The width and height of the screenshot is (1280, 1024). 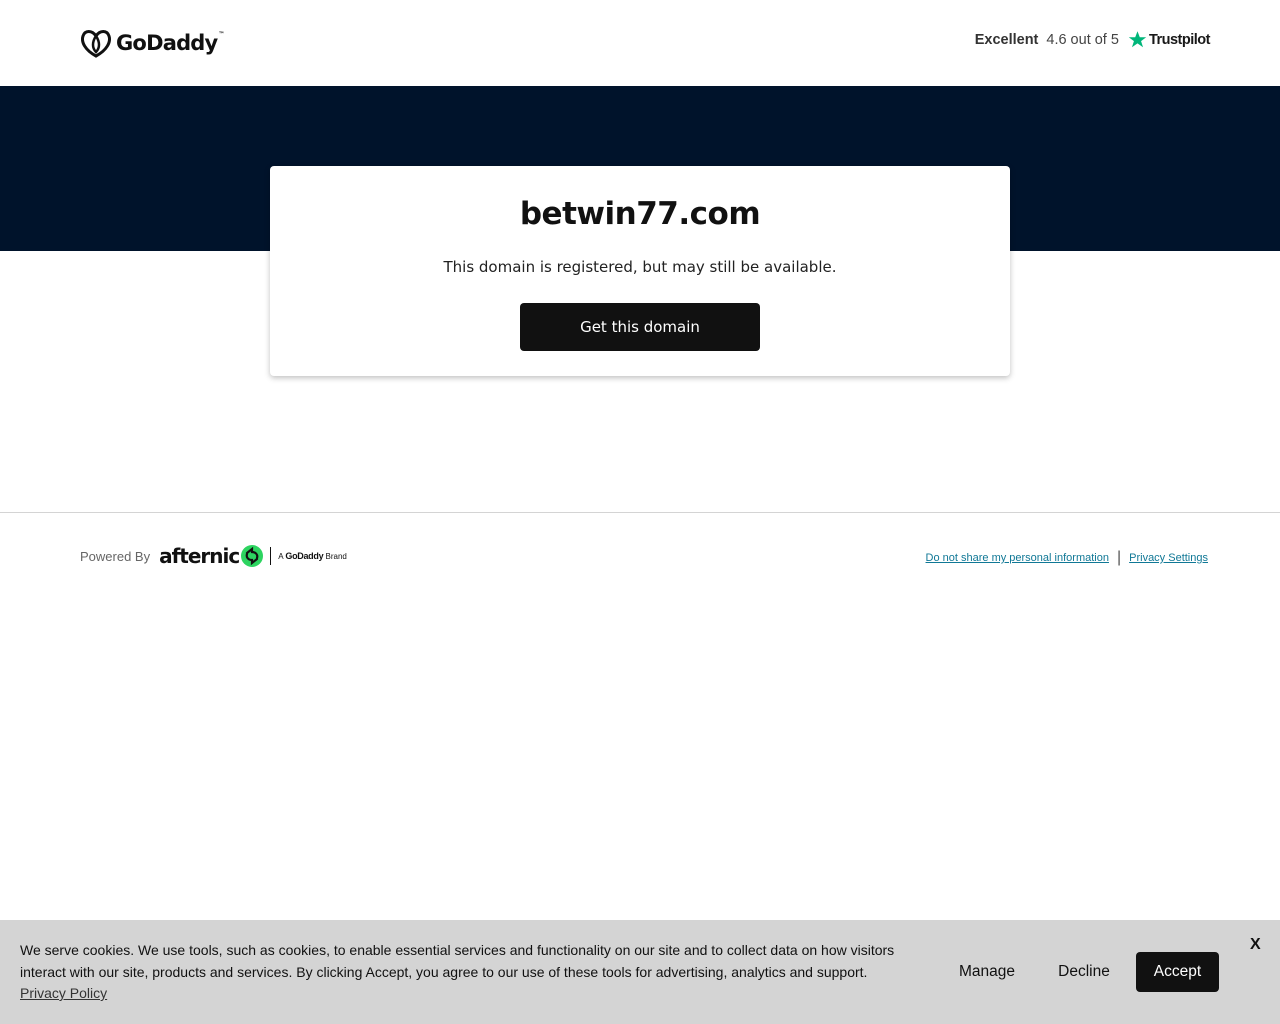 What do you see at coordinates (271, 556) in the screenshot?
I see `brand-separator` at bounding box center [271, 556].